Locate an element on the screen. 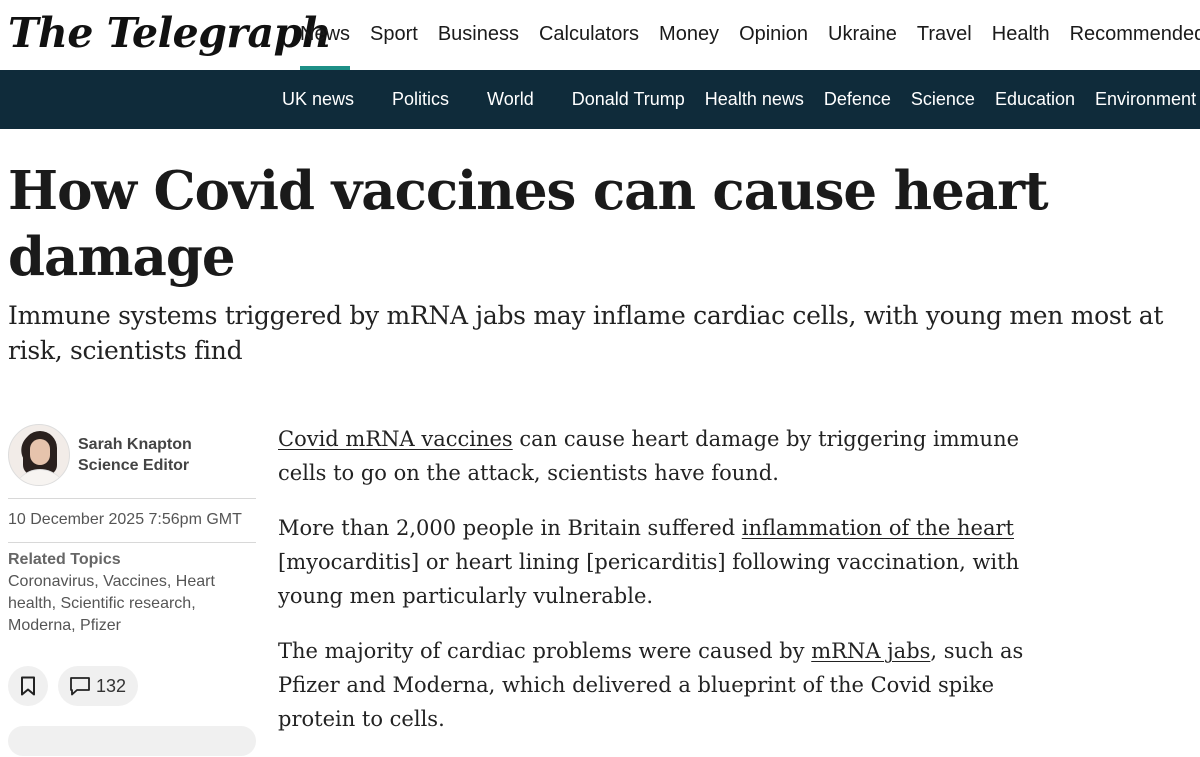  bookmark-button is located at coordinates (28, 686).